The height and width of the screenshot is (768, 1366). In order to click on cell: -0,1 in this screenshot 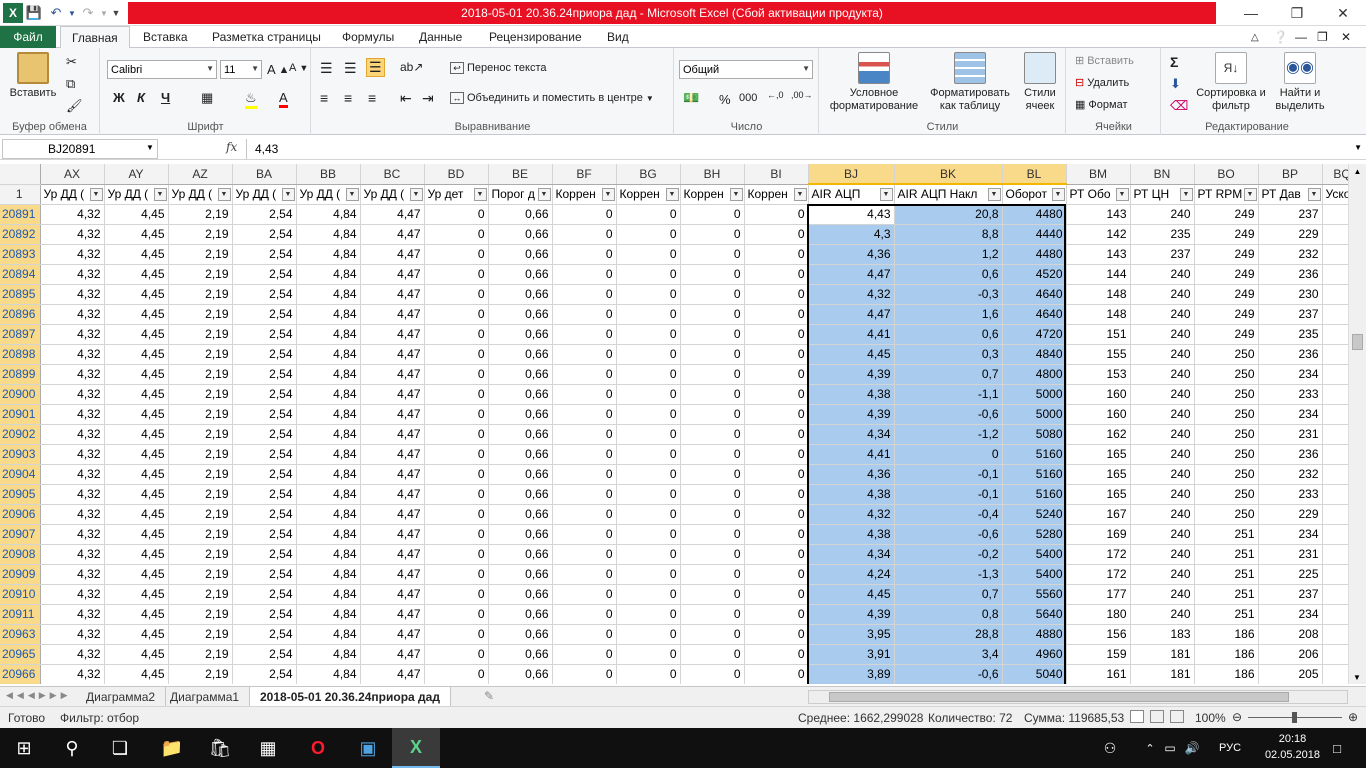, I will do `click(948, 494)`.